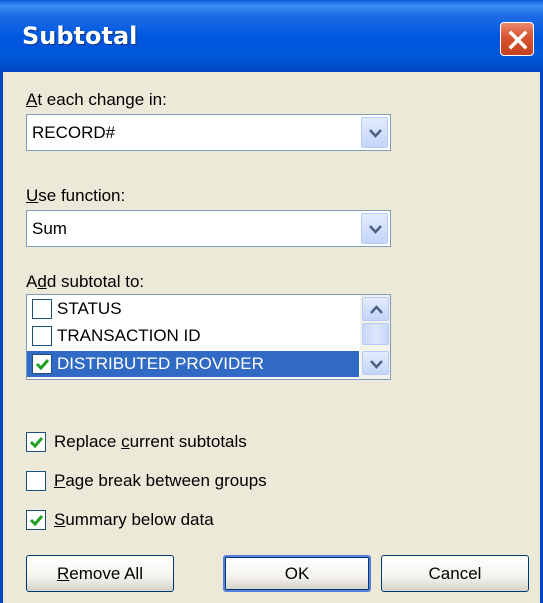  What do you see at coordinates (49, 228) in the screenshot?
I see `function-value: Sum` at bounding box center [49, 228].